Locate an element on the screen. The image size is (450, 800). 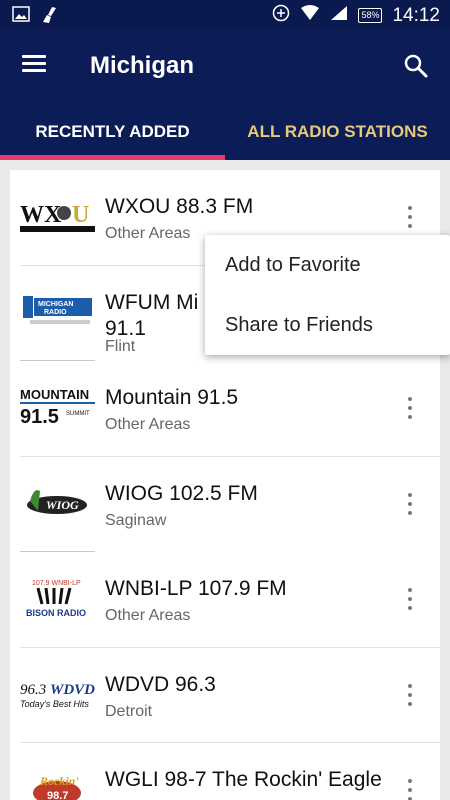
status-bar: 58% 14:12 is located at coordinates (225, 15).